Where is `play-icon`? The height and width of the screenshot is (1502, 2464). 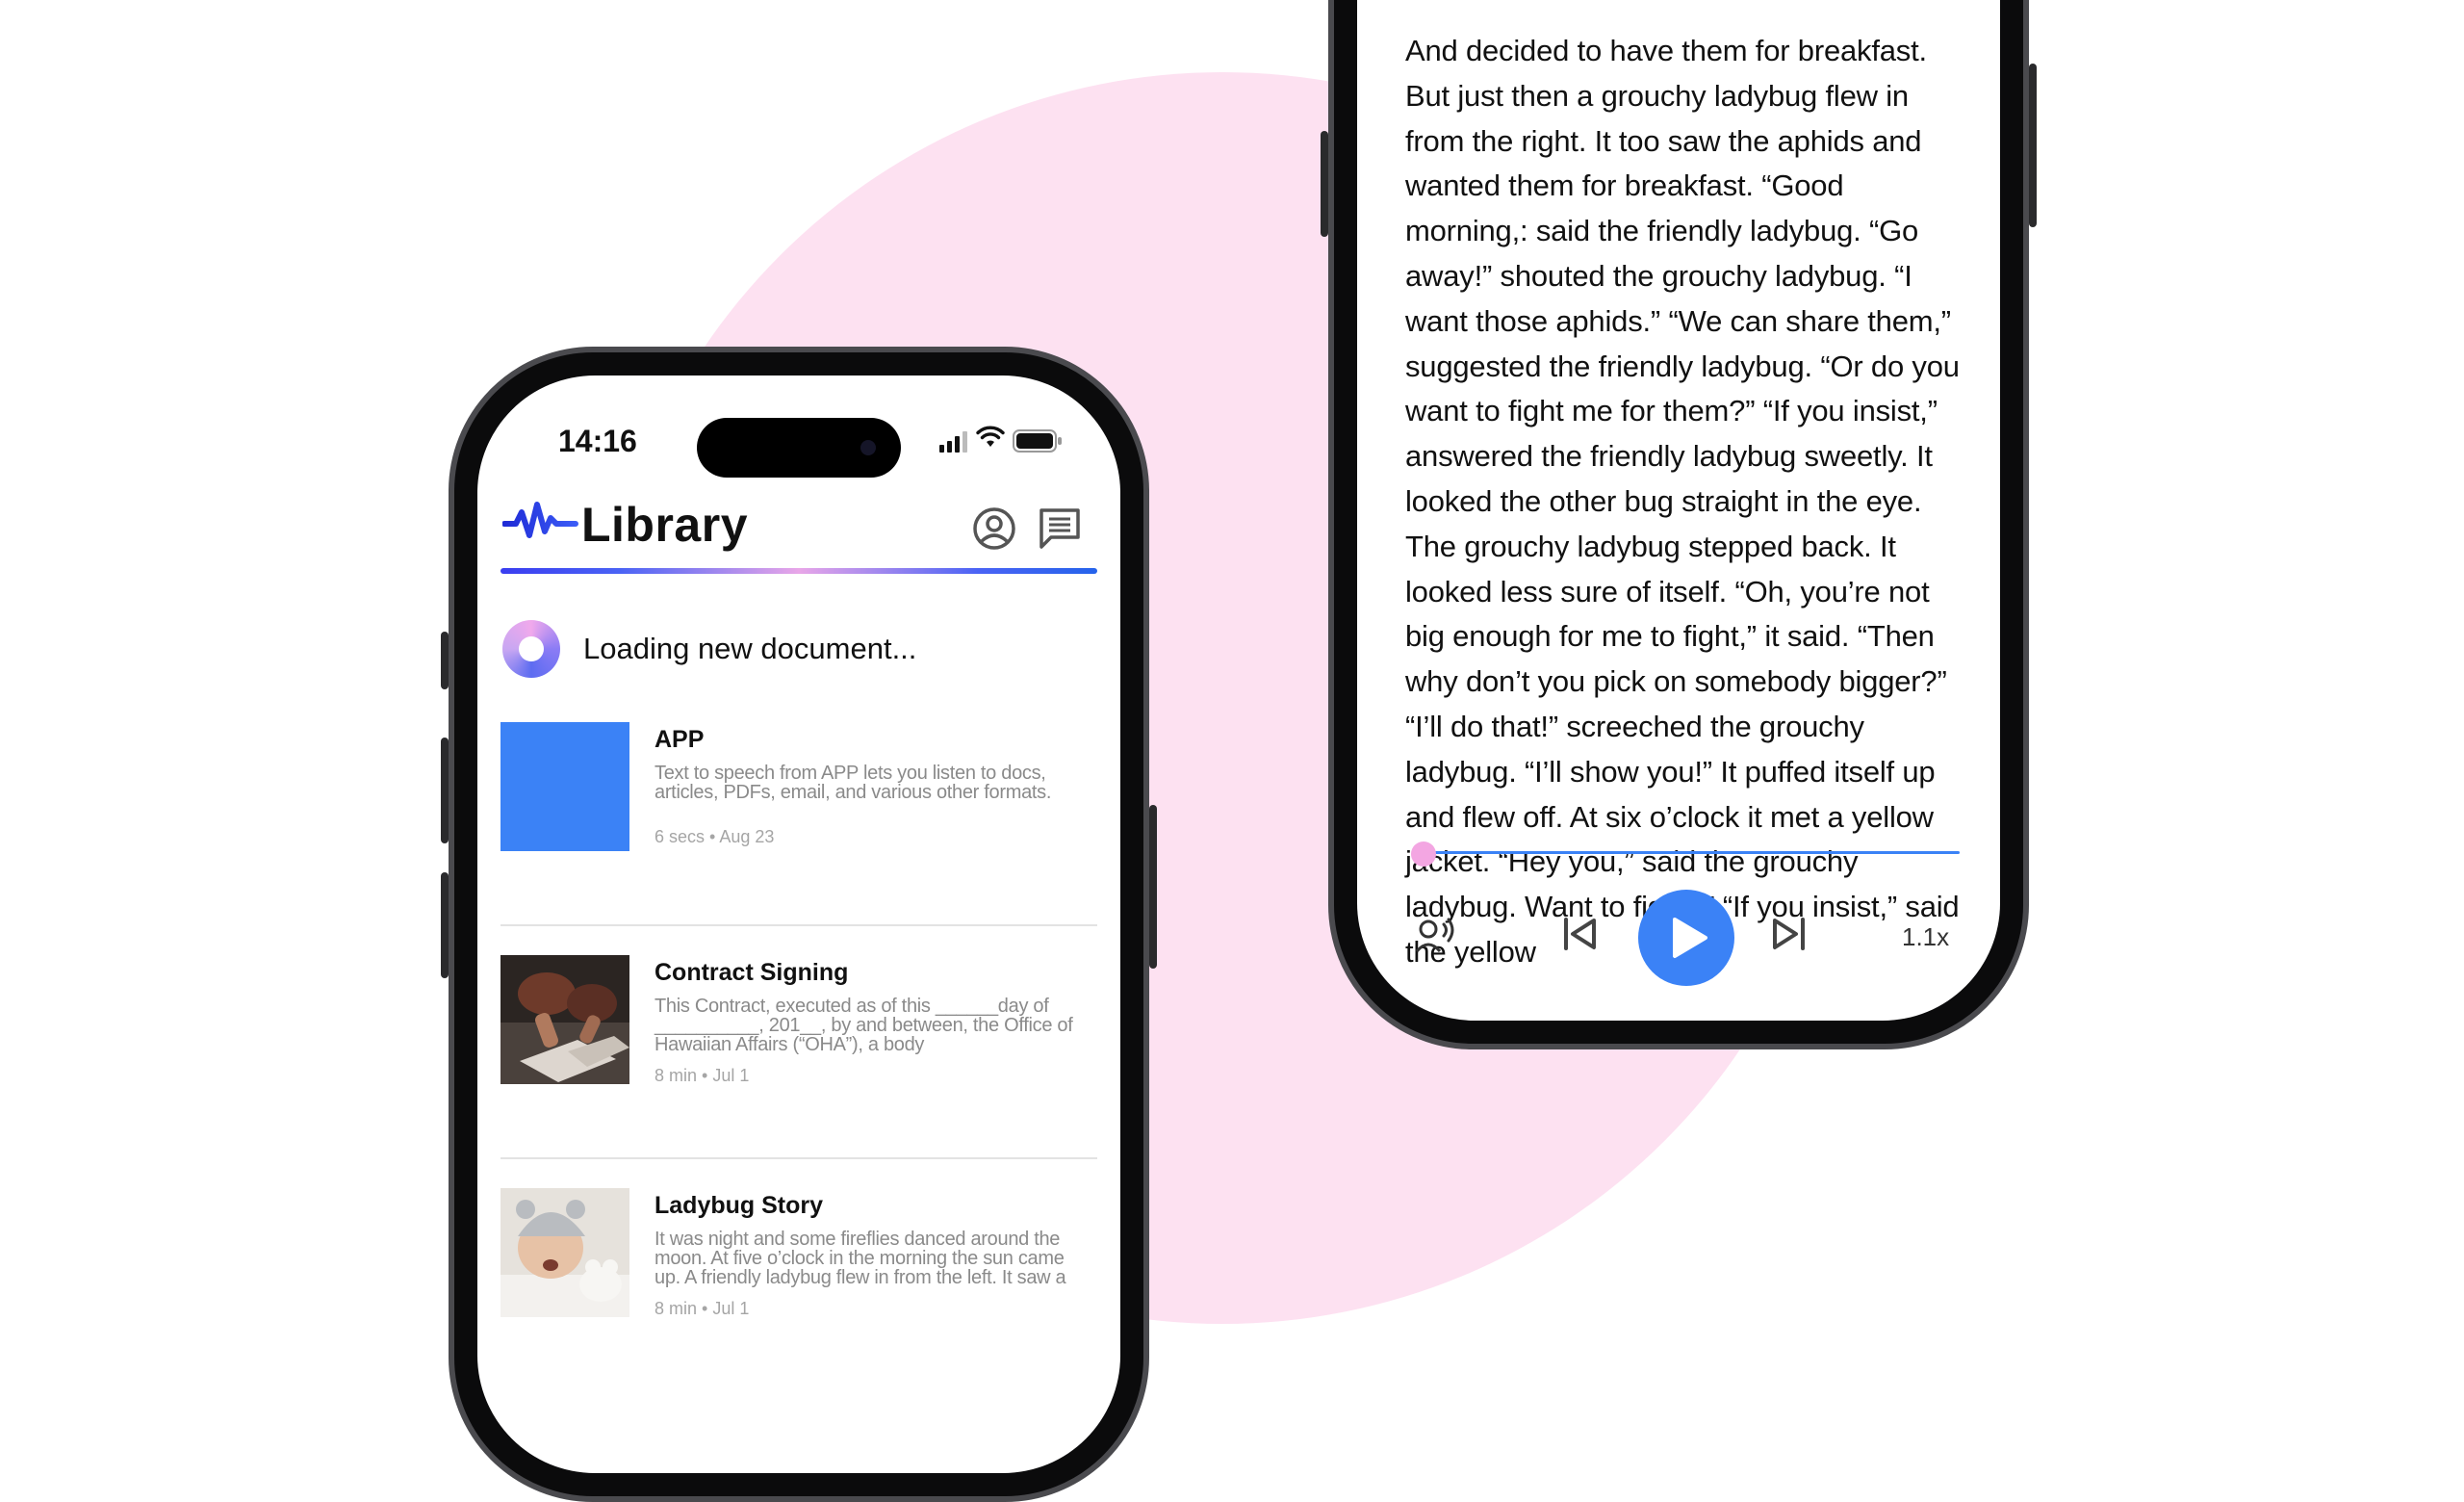 play-icon is located at coordinates (1690, 938).